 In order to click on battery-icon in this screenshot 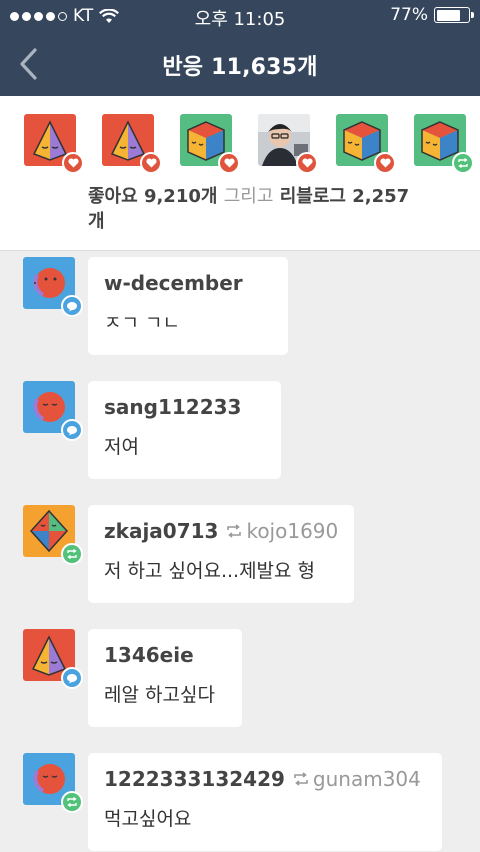, I will do `click(454, 15)`.